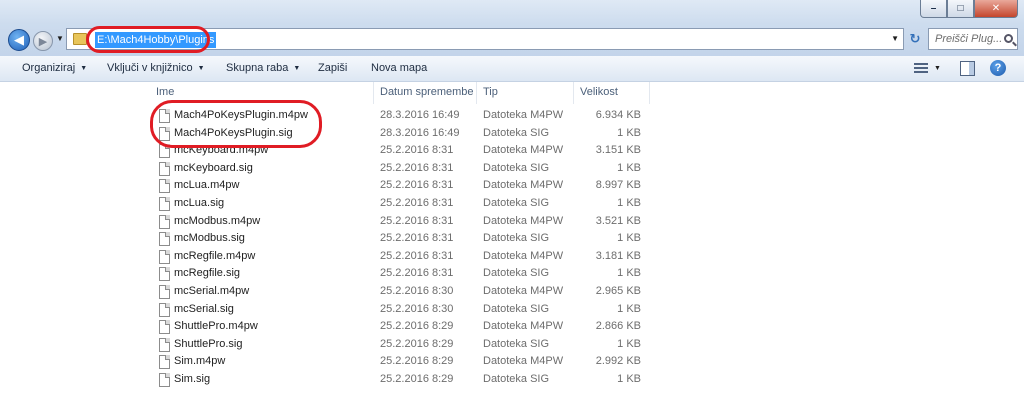 The width and height of the screenshot is (1024, 408). I want to click on refresh-icon: ↻, so click(915, 39).